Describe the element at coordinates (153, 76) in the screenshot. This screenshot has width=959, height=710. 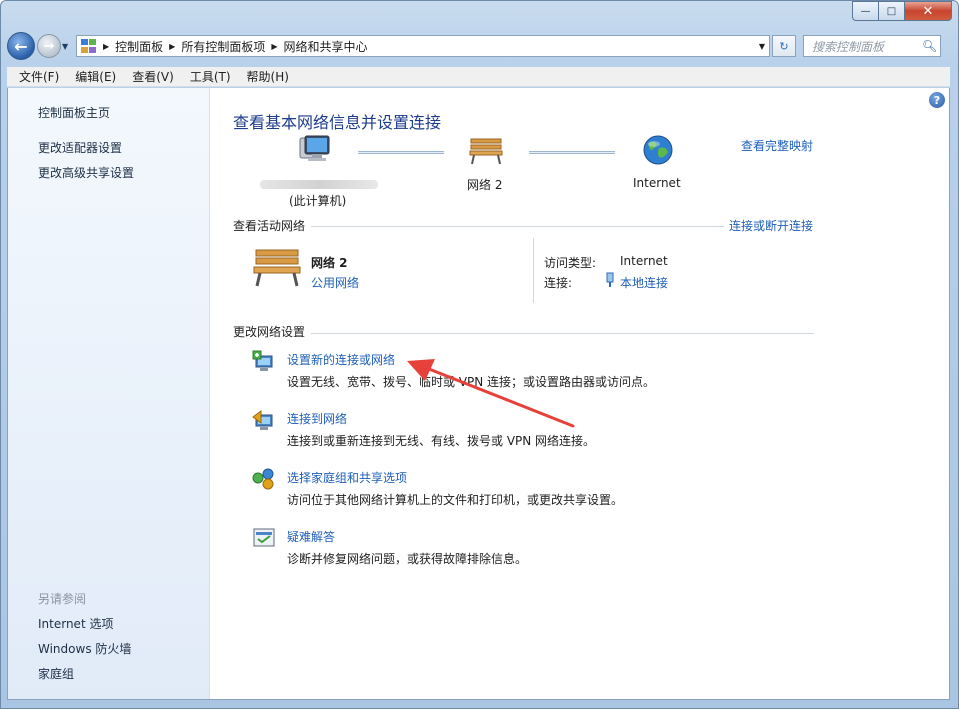
I see `menu-view: 查看(V)` at that location.